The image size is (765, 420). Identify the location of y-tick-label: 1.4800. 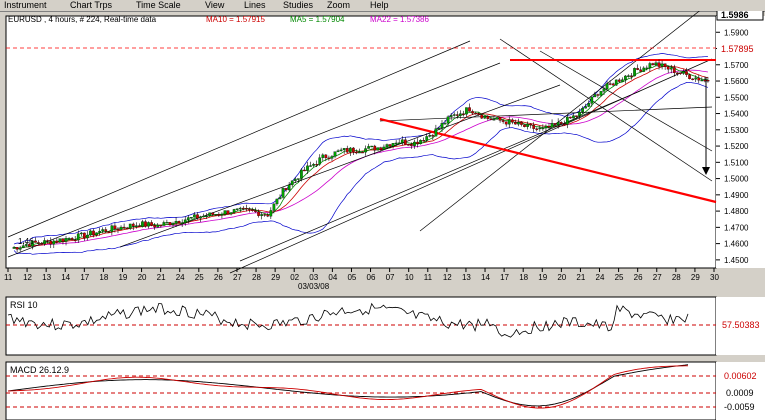
(736, 211).